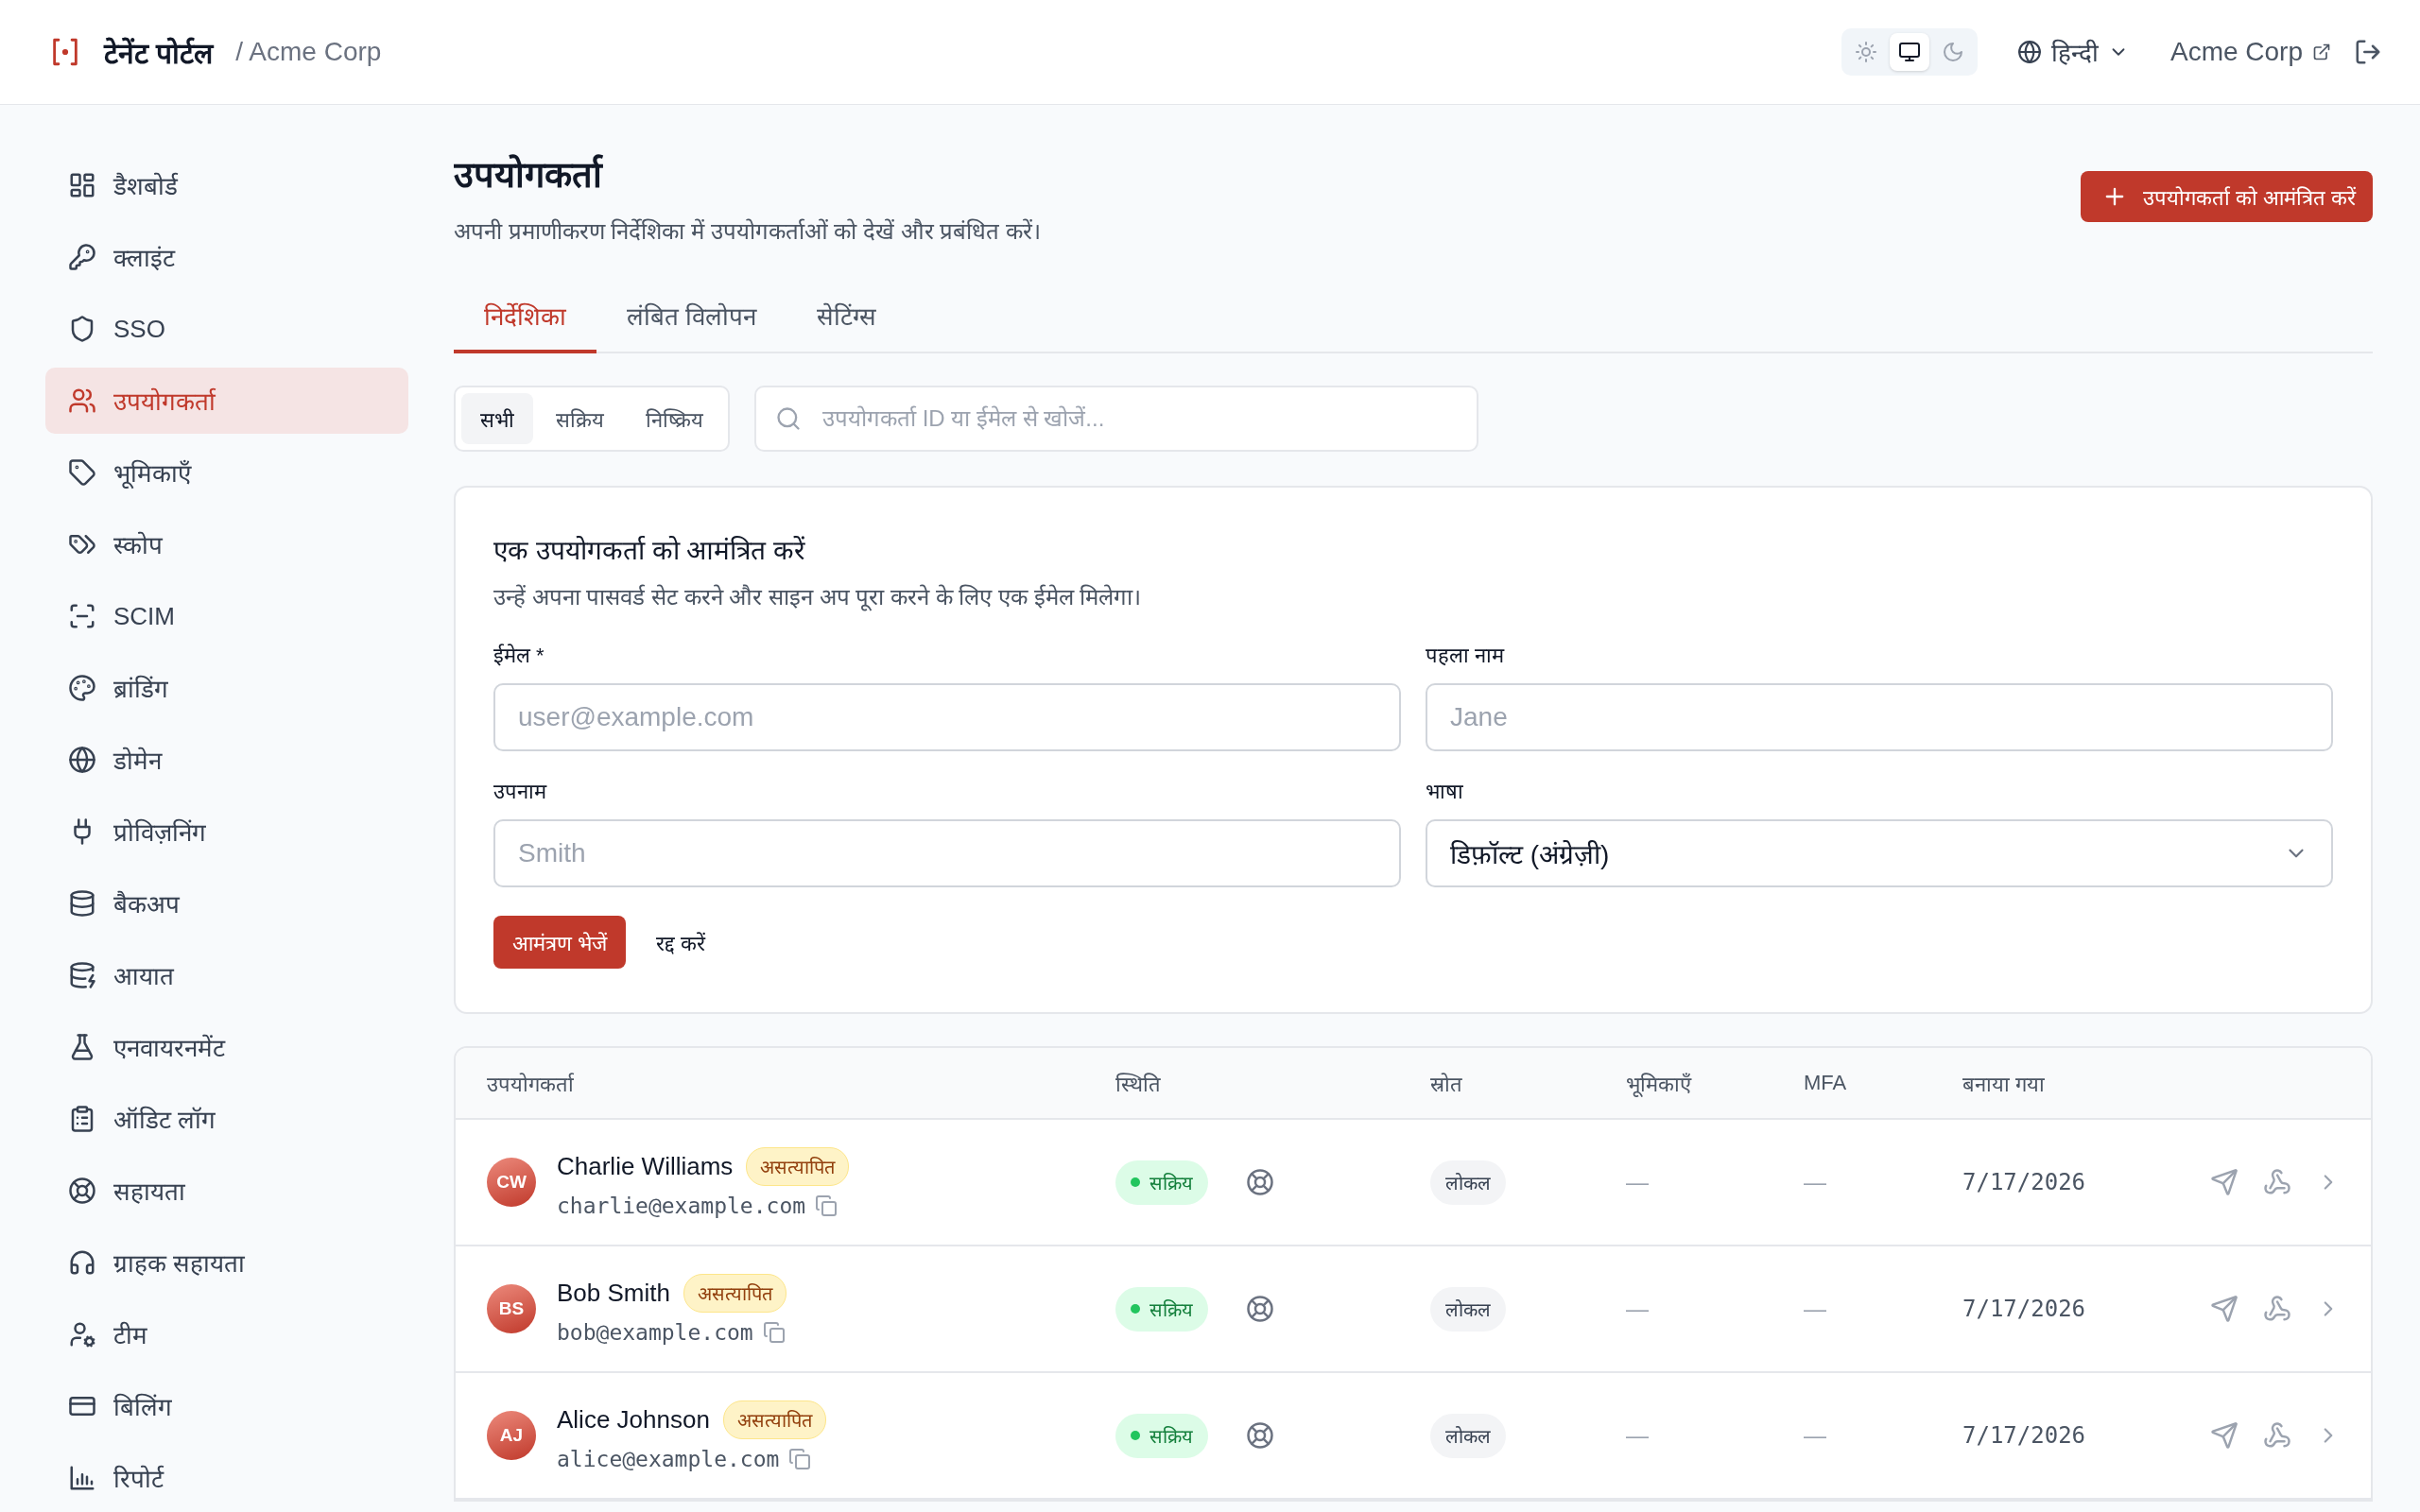 The width and height of the screenshot is (2420, 1512). I want to click on sidebar-item: ग्राहक सहायता, so click(226, 1262).